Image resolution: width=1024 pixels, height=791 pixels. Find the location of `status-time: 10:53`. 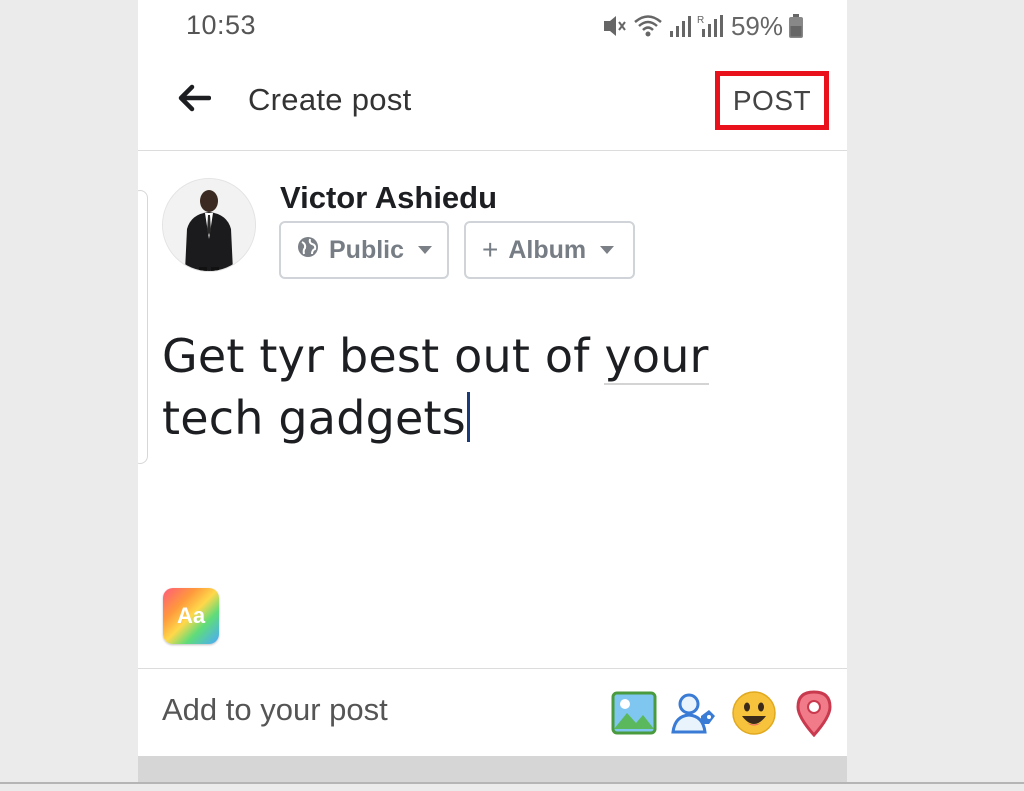

status-time: 10:53 is located at coordinates (221, 25).